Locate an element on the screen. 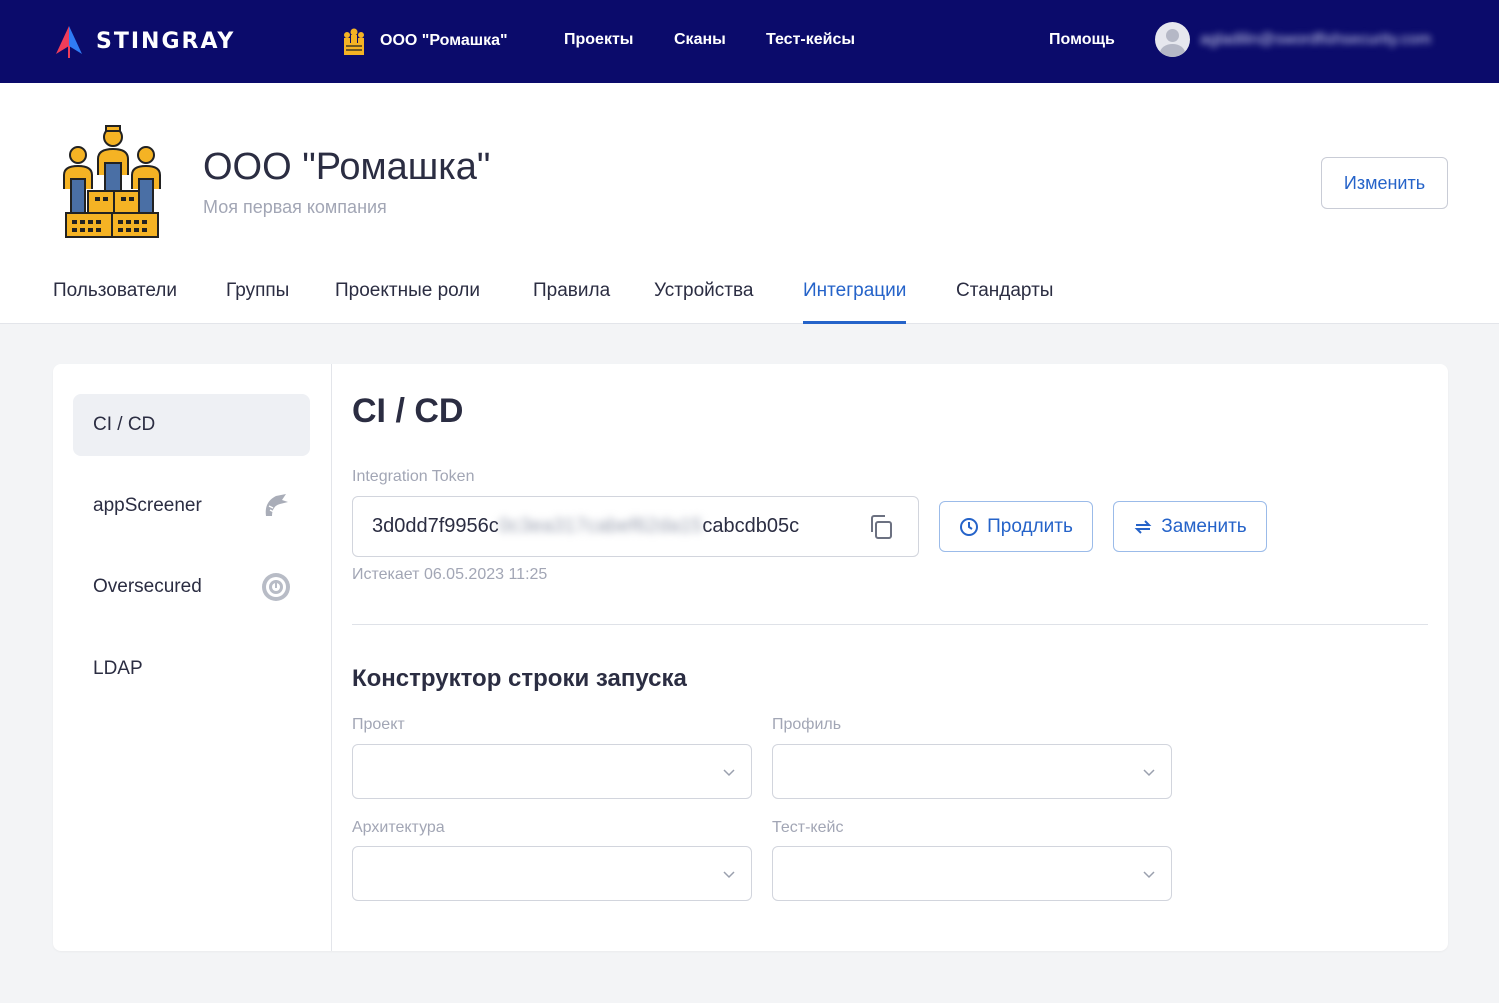  extend-label: Продлить is located at coordinates (1030, 526).